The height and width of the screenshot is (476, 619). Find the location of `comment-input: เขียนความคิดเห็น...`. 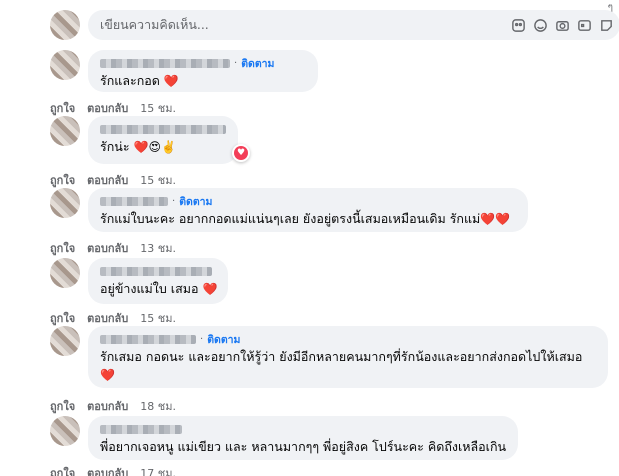

comment-input: เขียนความคิดเห็น... is located at coordinates (353, 25).